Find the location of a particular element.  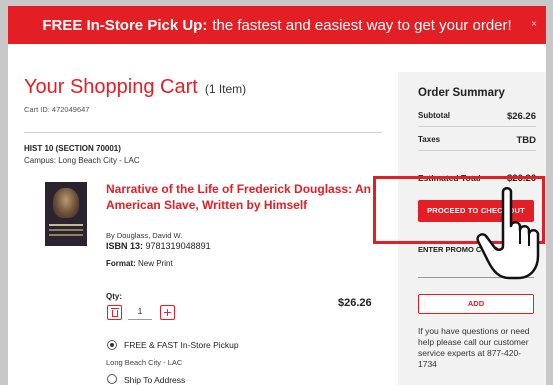

add-promo-button: ADD is located at coordinates (476, 304).